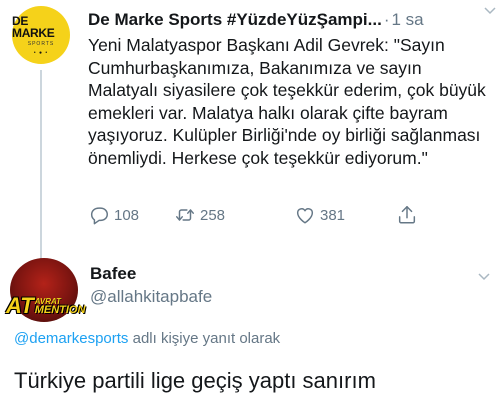 This screenshot has height=416, width=500. I want to click on tweet-actions: 108 258 381, so click(258, 215).